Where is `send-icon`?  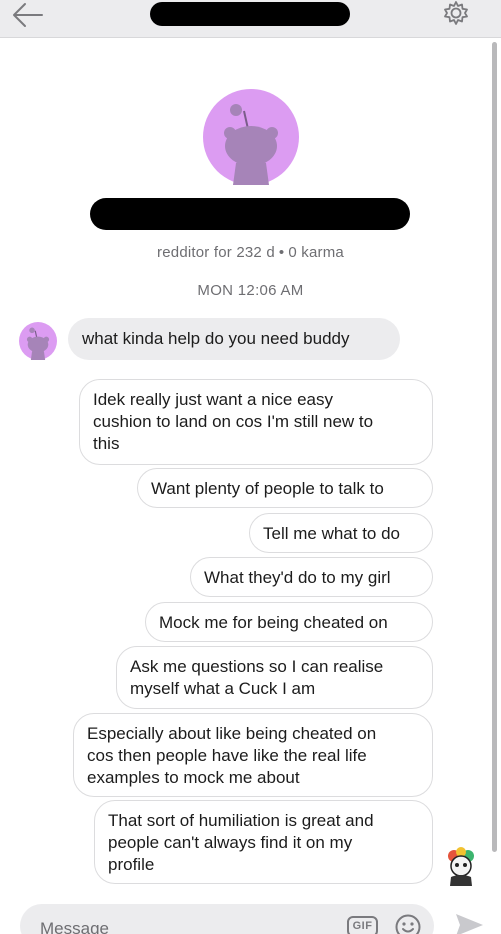 send-icon is located at coordinates (469, 924).